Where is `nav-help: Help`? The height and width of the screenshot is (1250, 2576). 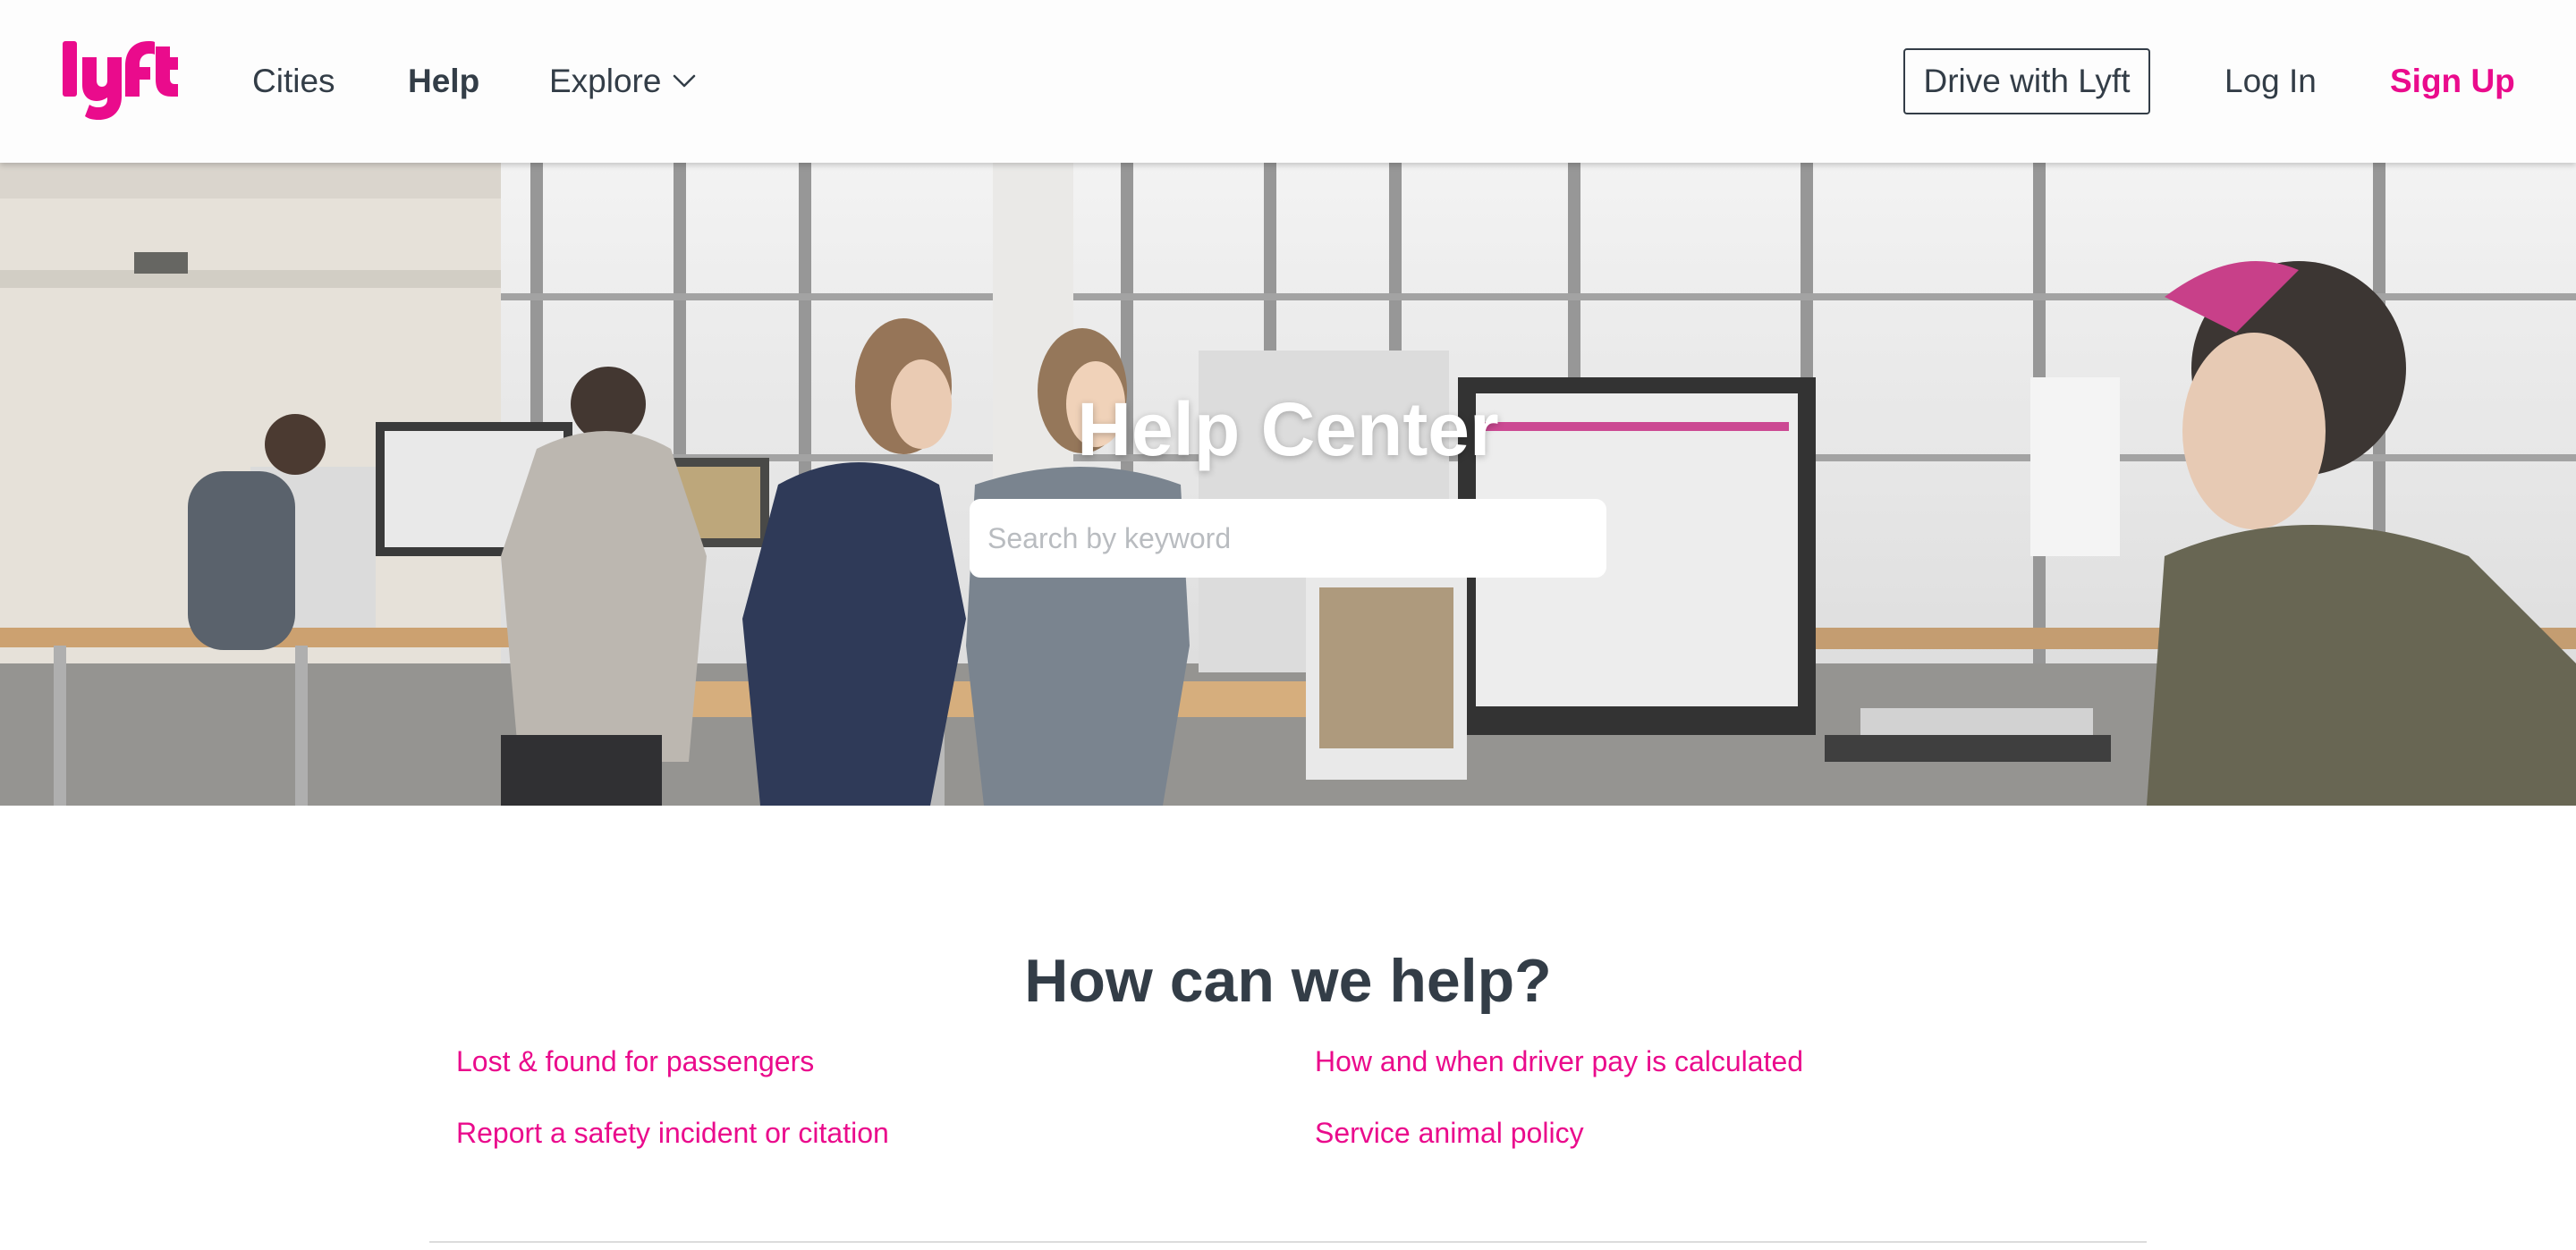 nav-help: Help is located at coordinates (443, 81).